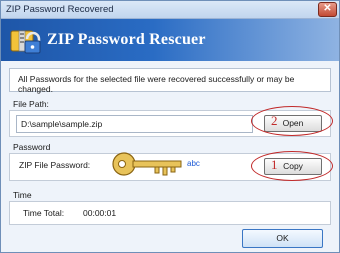  I want to click on time-total-label: Time Total:, so click(44, 213).